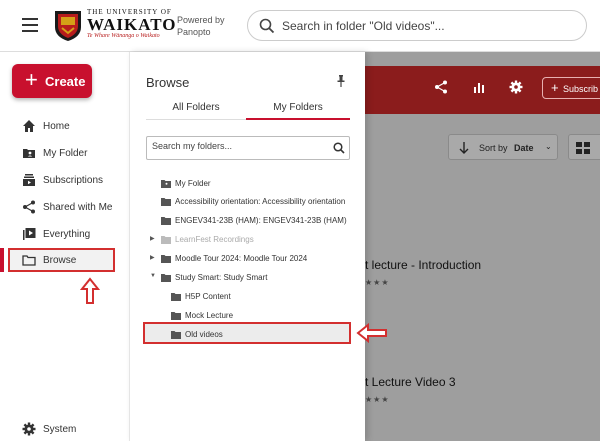  Describe the element at coordinates (30, 25) in the screenshot. I see `hamburger-menu-icon` at that location.